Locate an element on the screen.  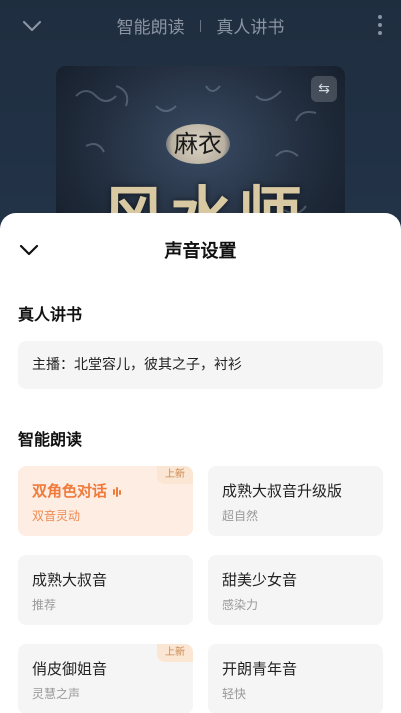
section-title-human: 真人讲书 is located at coordinates (50, 314).